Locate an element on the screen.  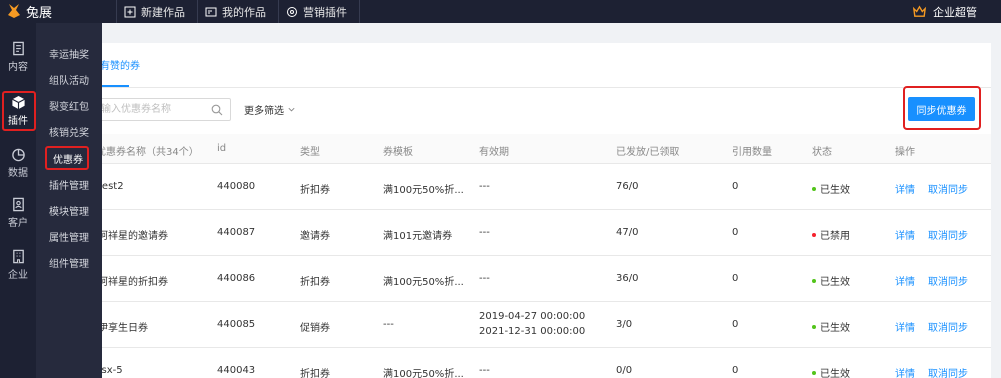
tab-divider is located at coordinates (546, 87).